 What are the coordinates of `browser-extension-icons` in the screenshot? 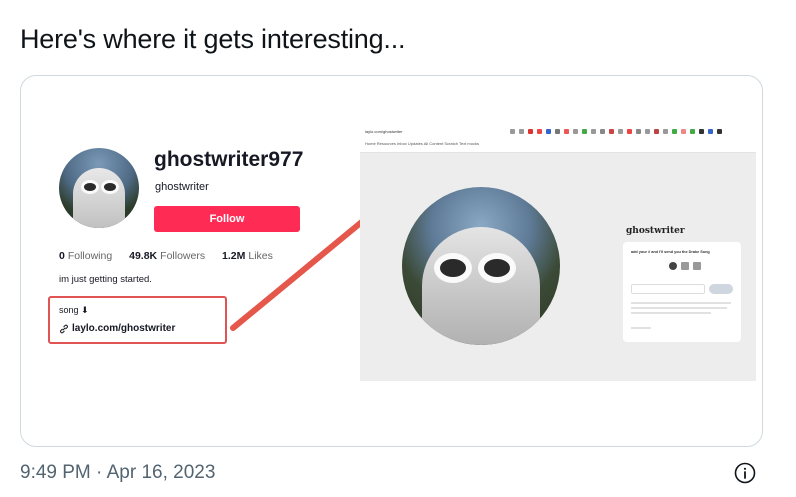 It's located at (616, 131).